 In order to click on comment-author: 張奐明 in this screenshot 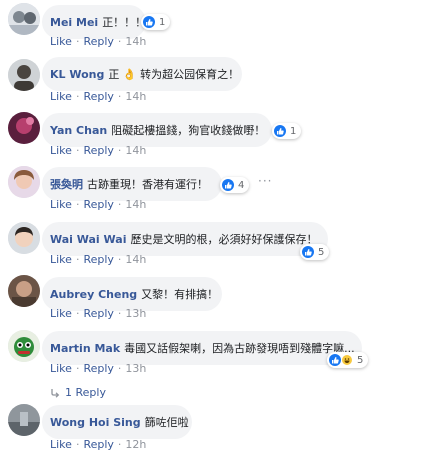, I will do `click(66, 184)`.